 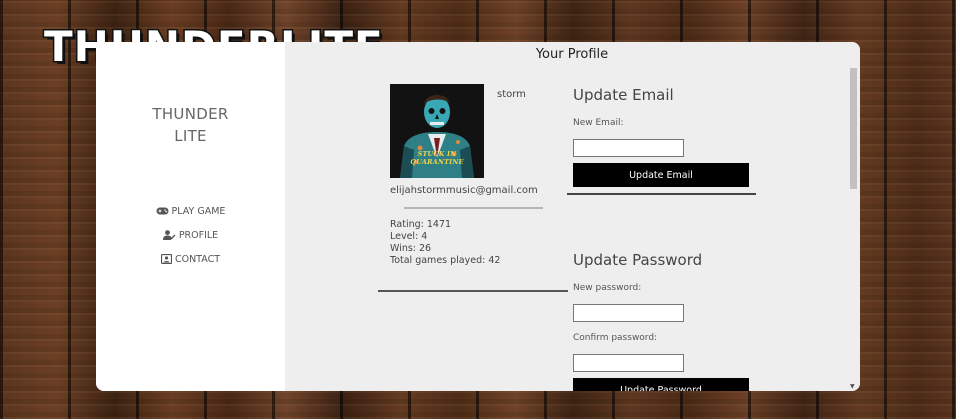 I want to click on nav-item-contact: CONTACT, so click(x=190, y=259).